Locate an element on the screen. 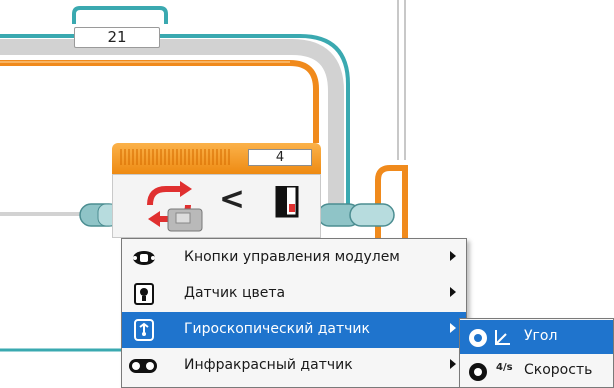  brick-buttons-icon is located at coordinates (144, 258).